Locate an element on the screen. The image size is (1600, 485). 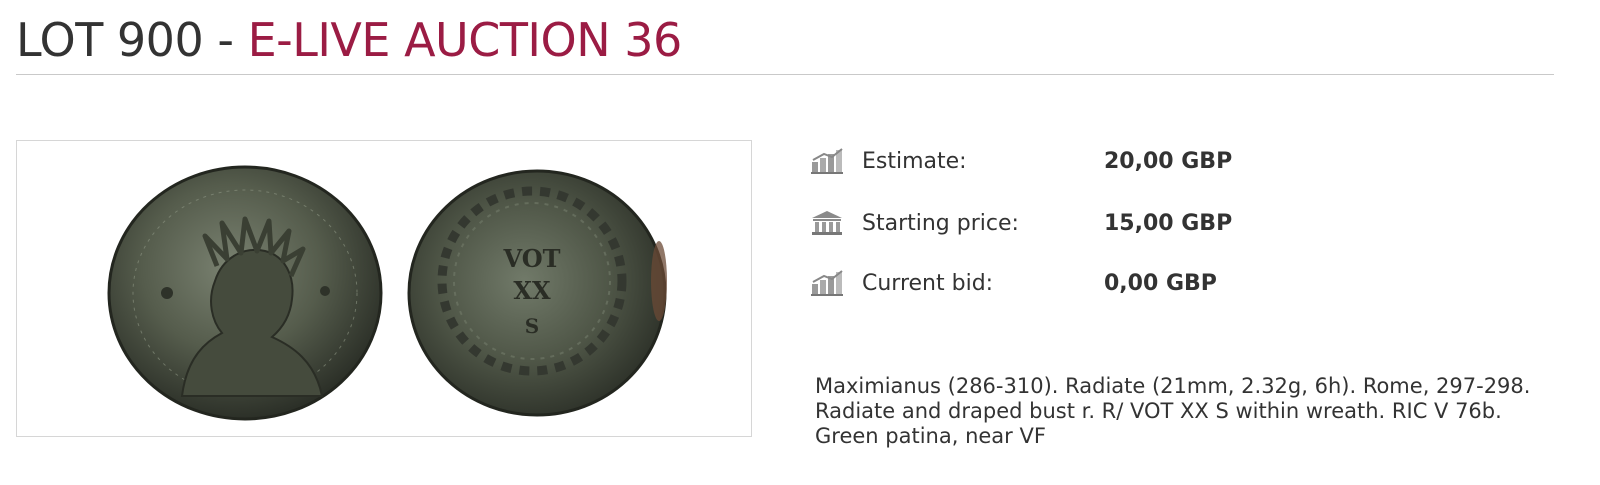
current-bid-value: 0,00 GBP is located at coordinates (1160, 283).